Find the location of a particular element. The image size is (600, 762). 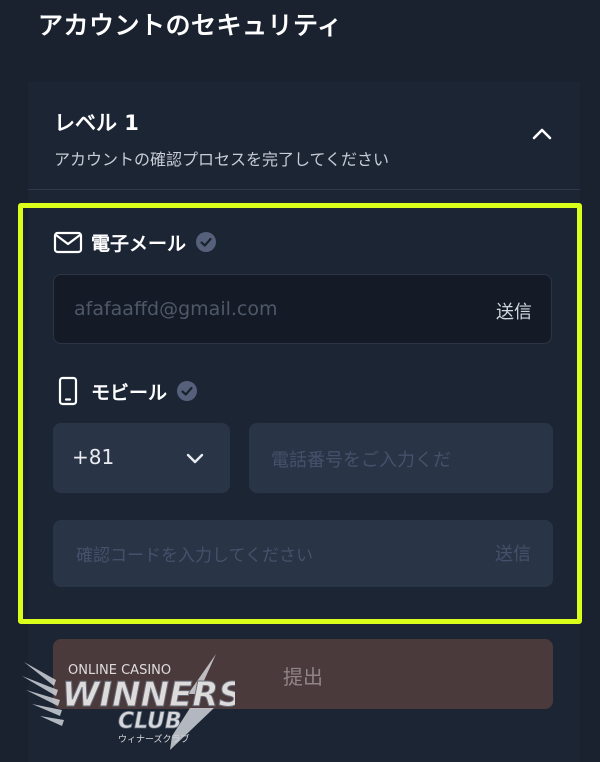

country-code-select: +81 is located at coordinates (141, 458).